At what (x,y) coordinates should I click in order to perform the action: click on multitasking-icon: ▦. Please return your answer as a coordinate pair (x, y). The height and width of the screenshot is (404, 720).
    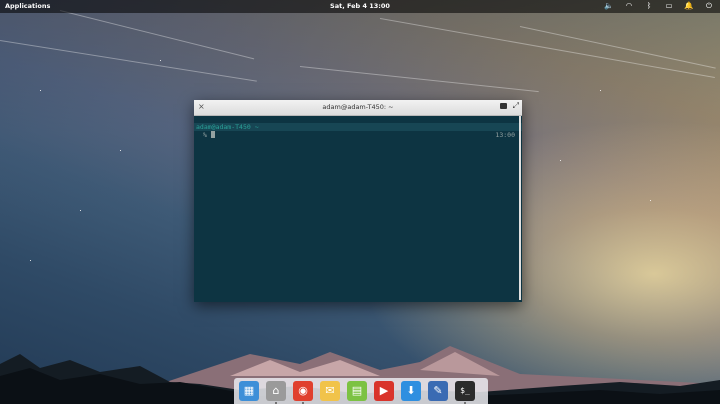
    Looking at the image, I should click on (249, 390).